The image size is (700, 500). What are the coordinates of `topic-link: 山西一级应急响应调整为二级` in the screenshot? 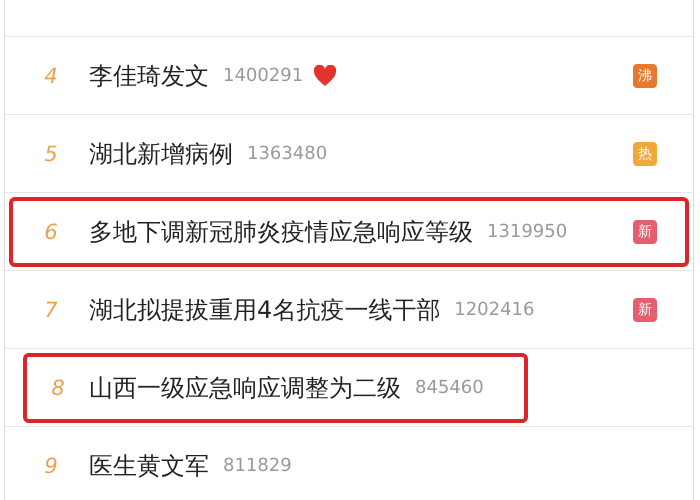 It's located at (245, 388).